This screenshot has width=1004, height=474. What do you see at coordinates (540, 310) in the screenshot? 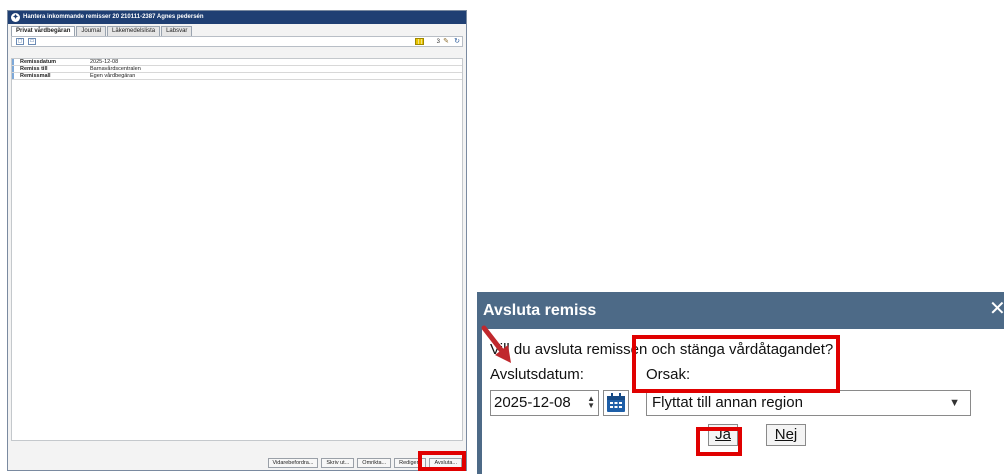
I see `dialog-title: Avsluta remiss` at bounding box center [540, 310].